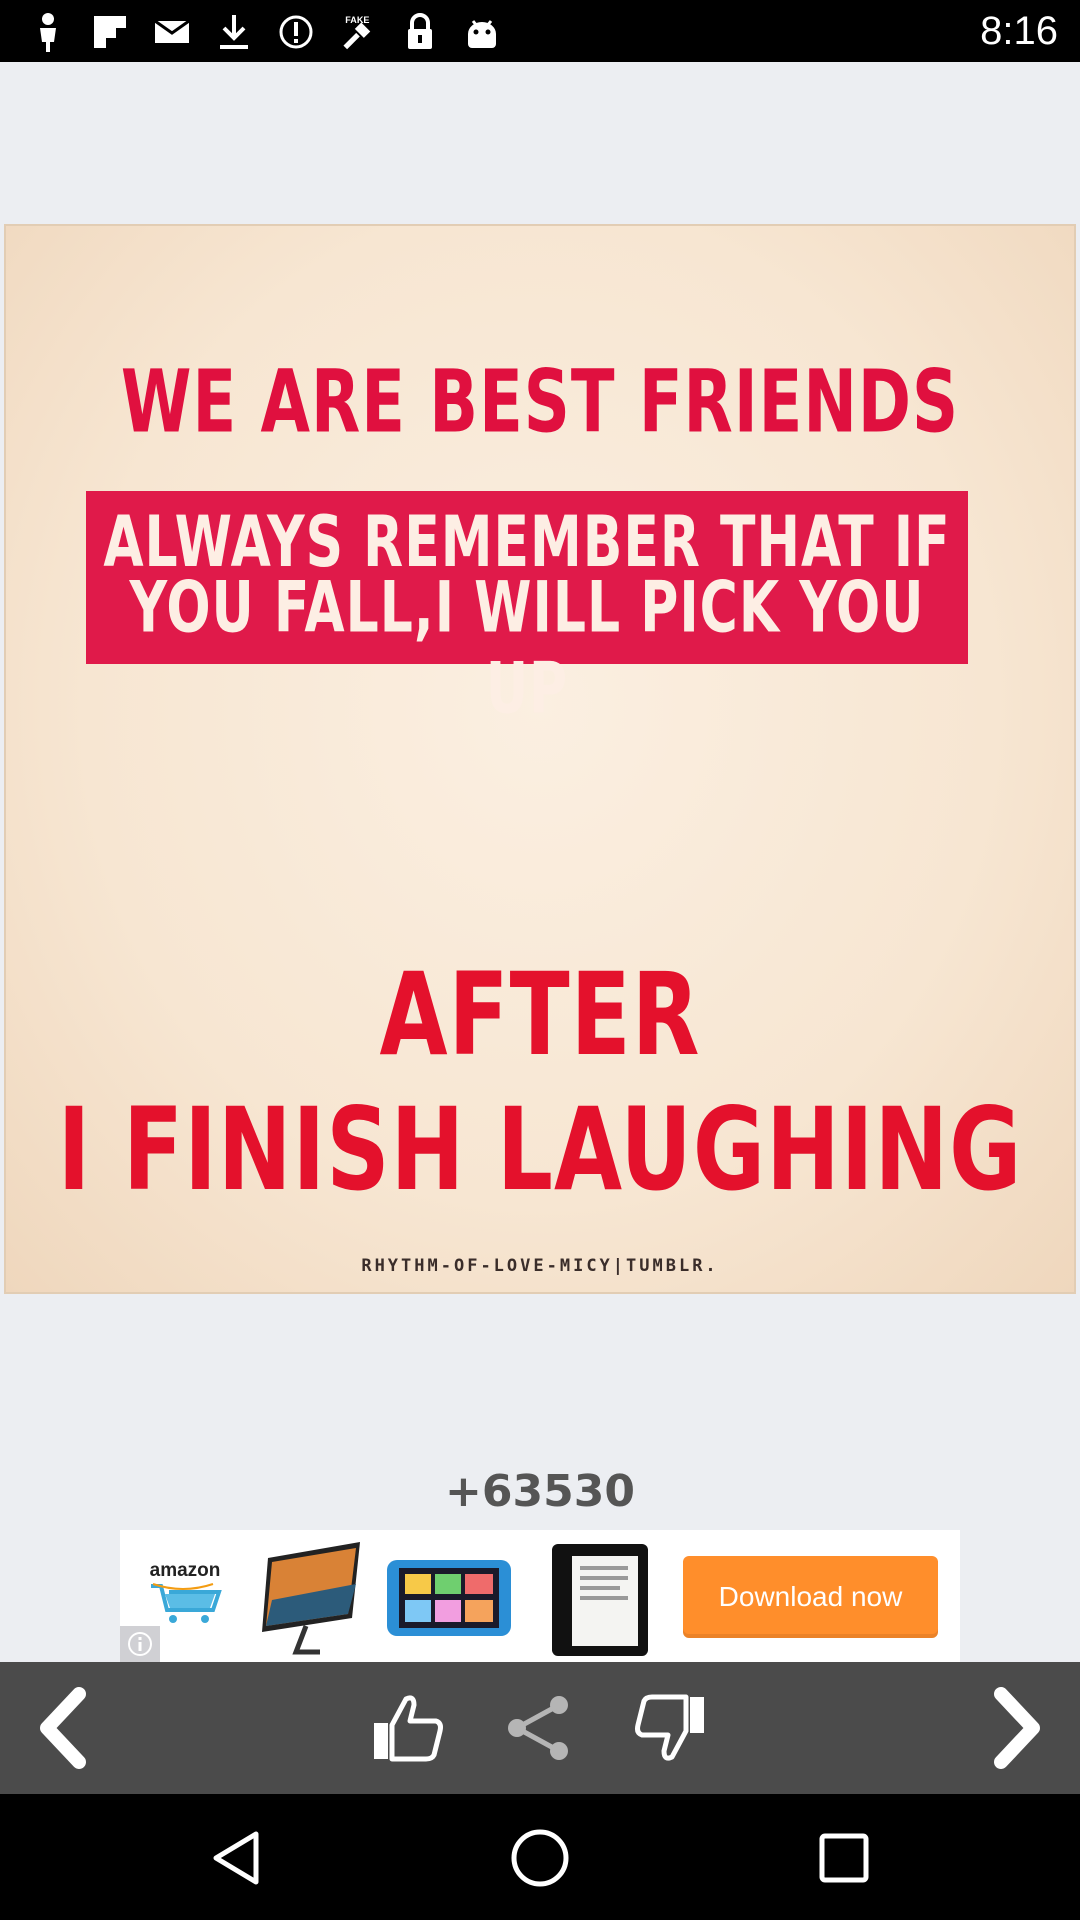 This screenshot has height=1920, width=1080. What do you see at coordinates (185, 1570) in the screenshot?
I see `amazon-brand-text: amazon` at bounding box center [185, 1570].